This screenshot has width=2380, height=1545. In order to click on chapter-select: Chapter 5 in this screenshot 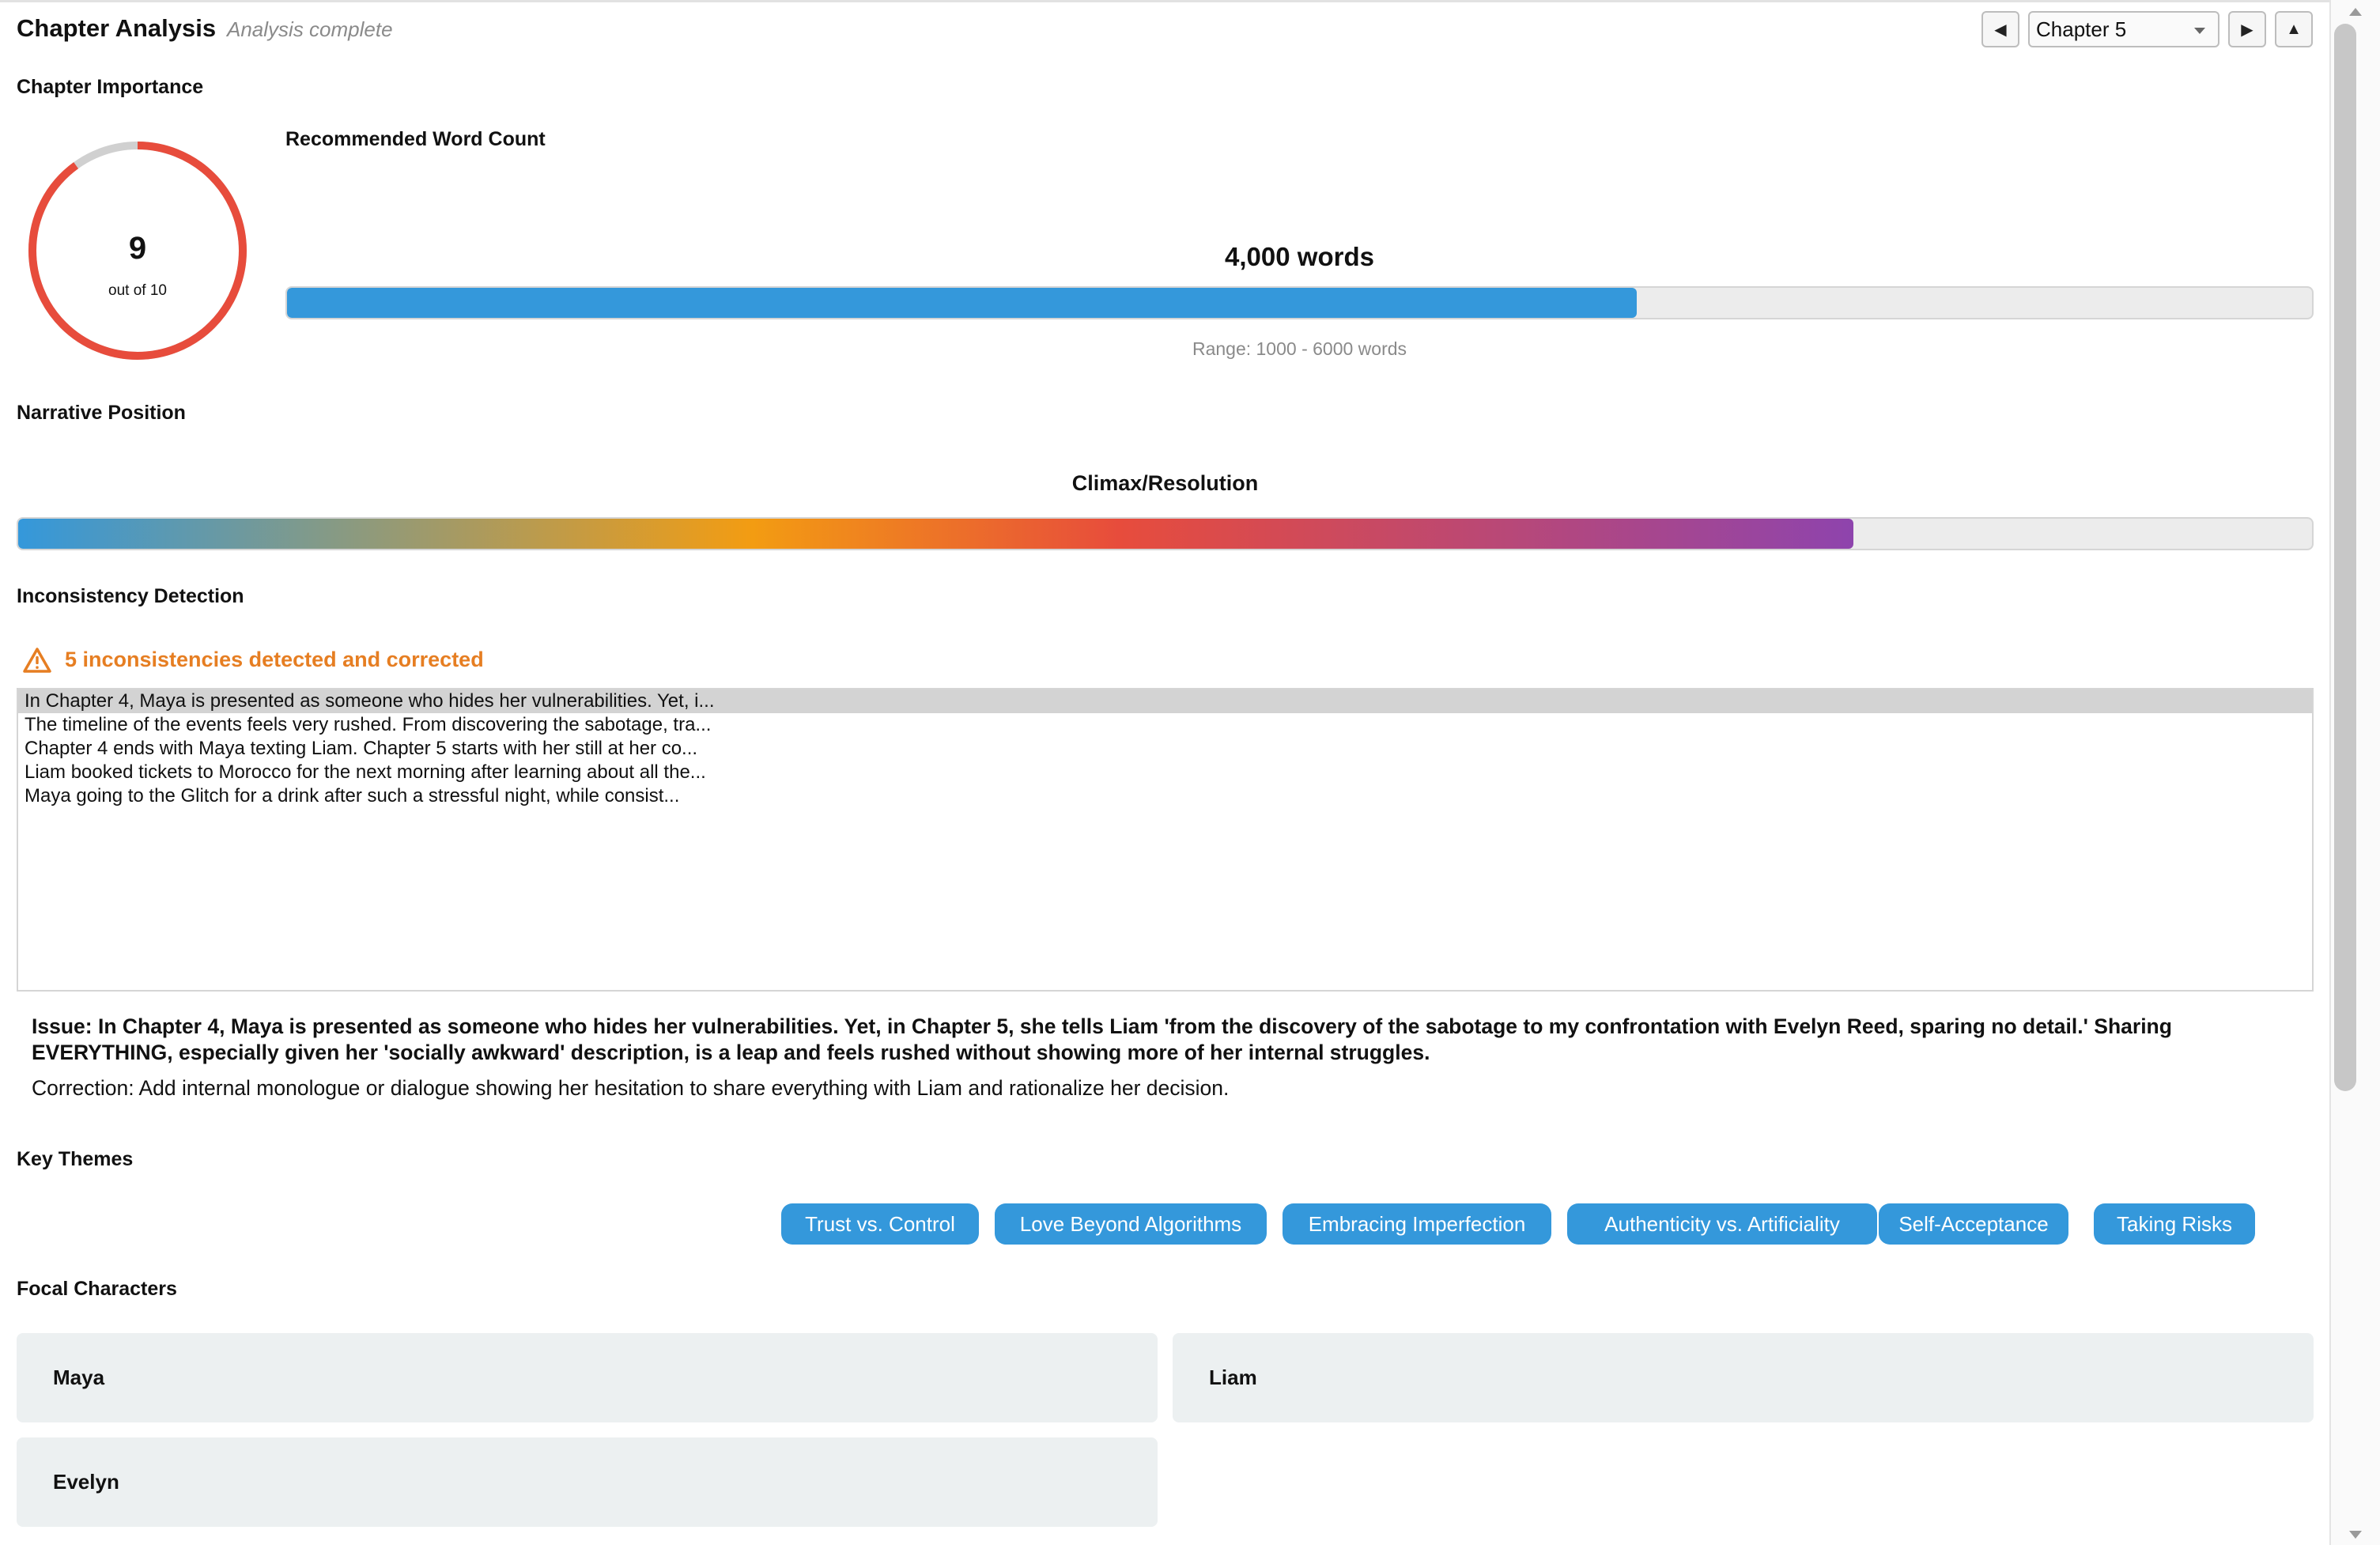, I will do `click(2123, 29)`.